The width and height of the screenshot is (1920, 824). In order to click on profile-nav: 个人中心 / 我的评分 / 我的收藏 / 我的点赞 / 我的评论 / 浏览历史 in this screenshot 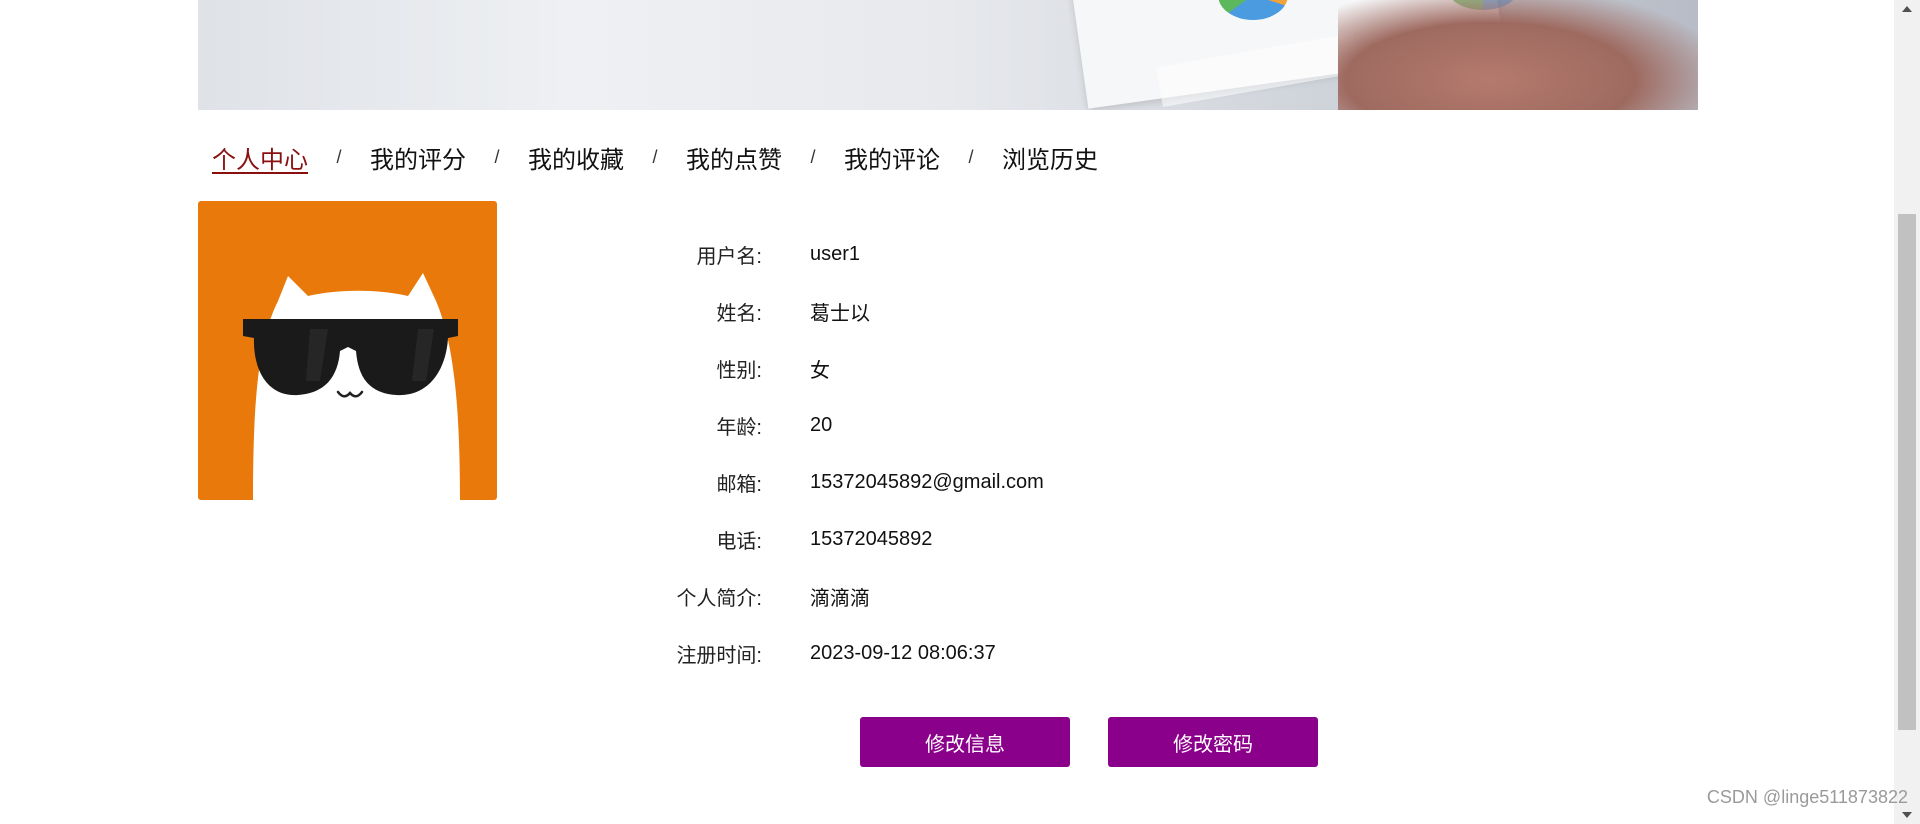, I will do `click(655, 157)`.